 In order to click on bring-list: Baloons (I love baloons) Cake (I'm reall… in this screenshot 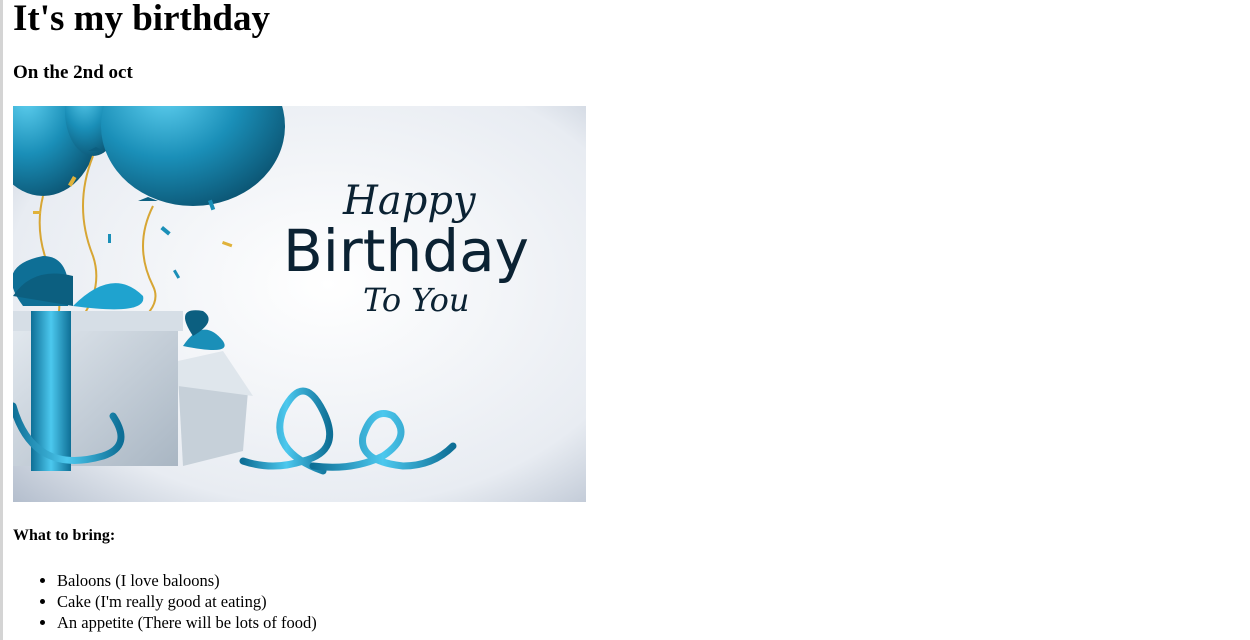, I will do `click(165, 601)`.